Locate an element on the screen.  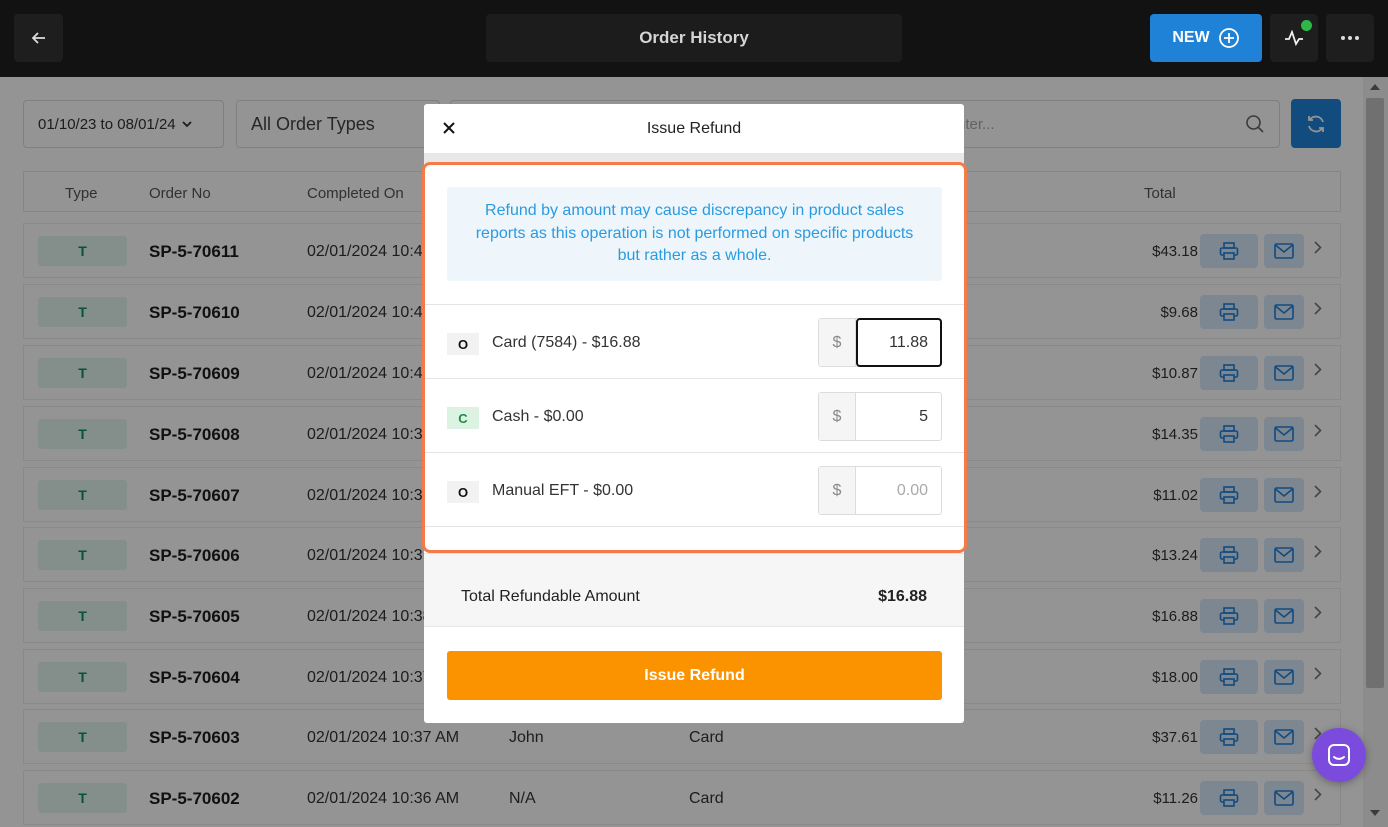
more-horizontal-icon is located at coordinates (1350, 38).